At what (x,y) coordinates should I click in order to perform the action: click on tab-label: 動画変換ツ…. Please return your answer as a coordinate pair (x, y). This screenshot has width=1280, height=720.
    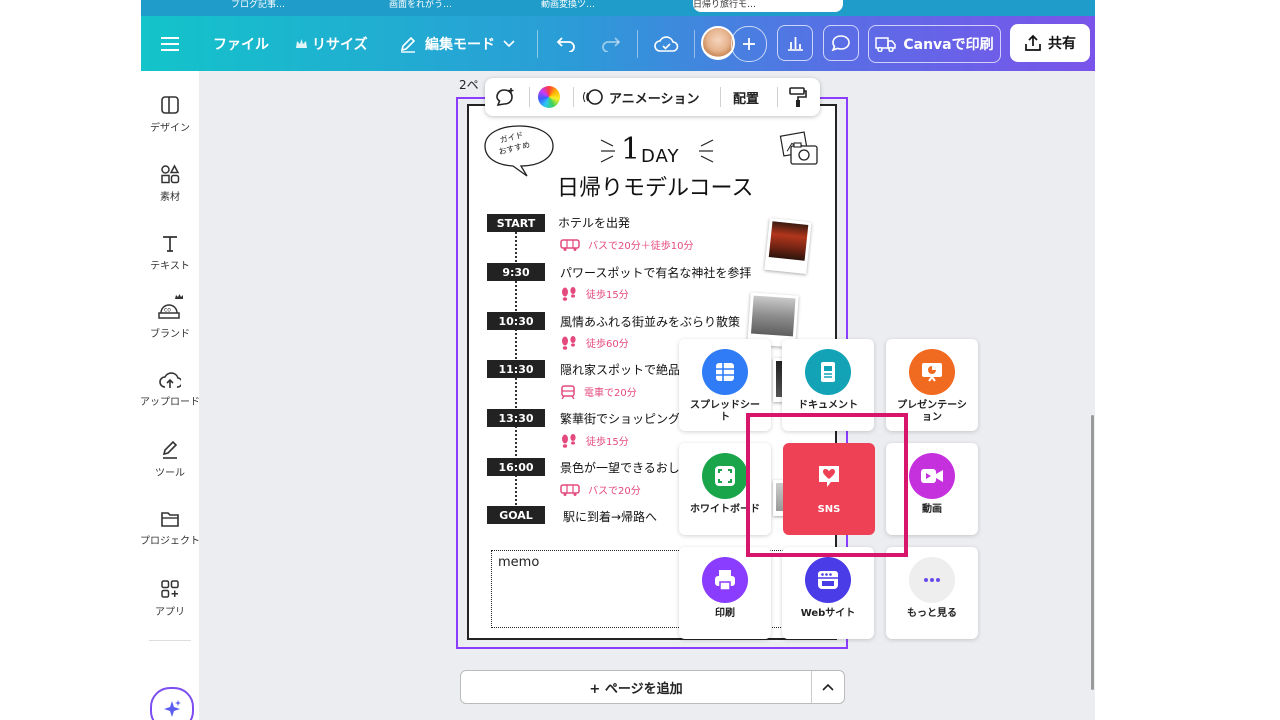
    Looking at the image, I should click on (568, 5).